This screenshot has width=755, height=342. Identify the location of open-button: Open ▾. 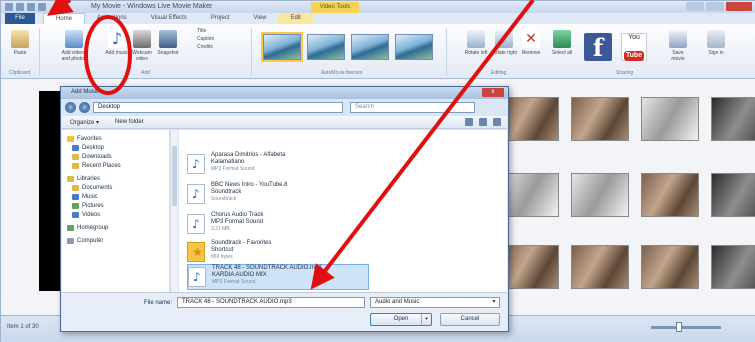
(401, 319).